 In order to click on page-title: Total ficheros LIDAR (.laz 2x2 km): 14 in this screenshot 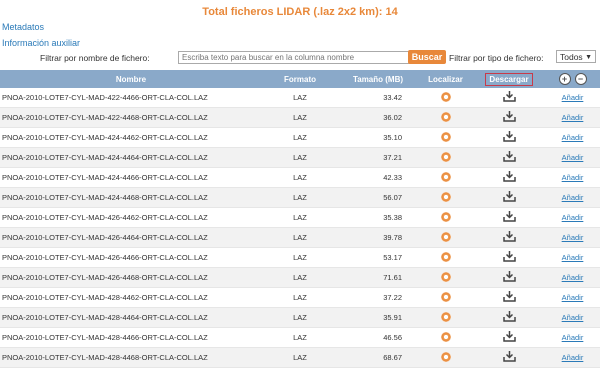, I will do `click(300, 12)`.